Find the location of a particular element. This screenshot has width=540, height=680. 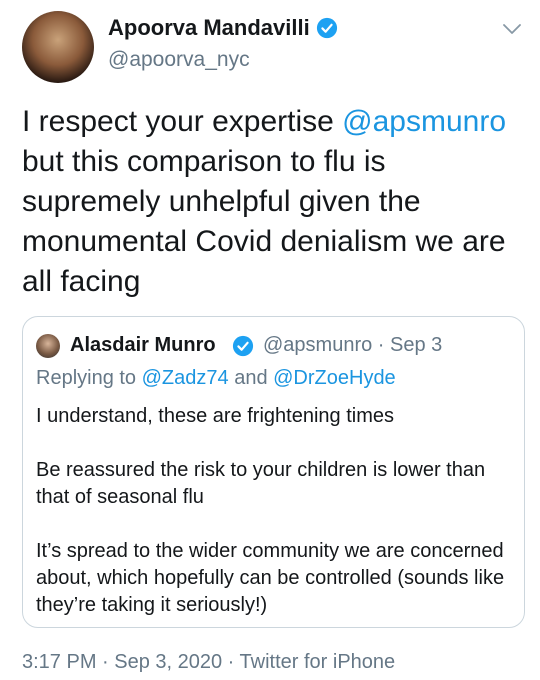

author-avatar is located at coordinates (58, 47).